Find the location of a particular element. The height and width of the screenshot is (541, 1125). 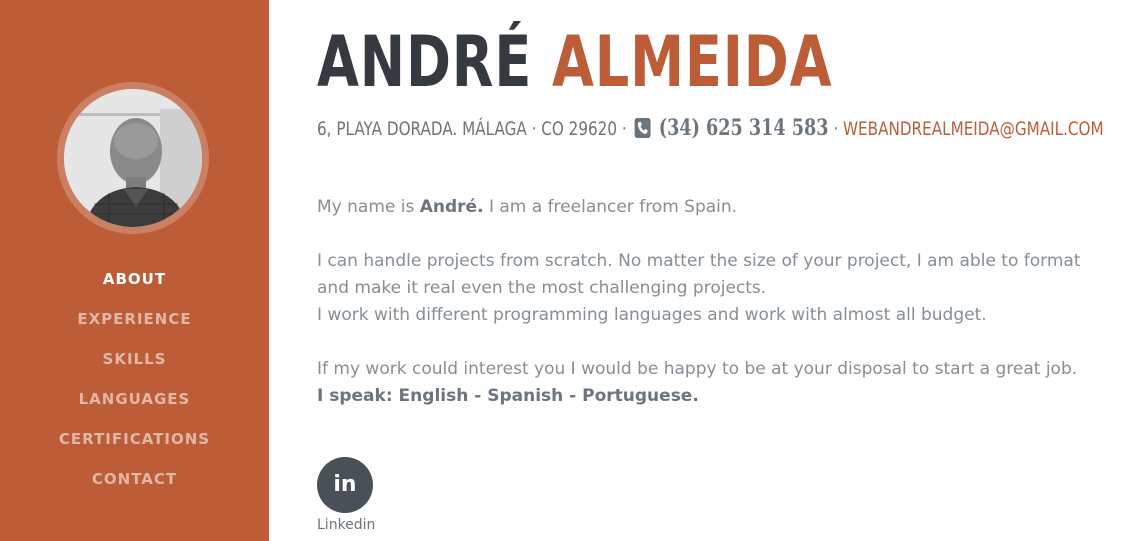

avatar-photo is located at coordinates (133, 158).